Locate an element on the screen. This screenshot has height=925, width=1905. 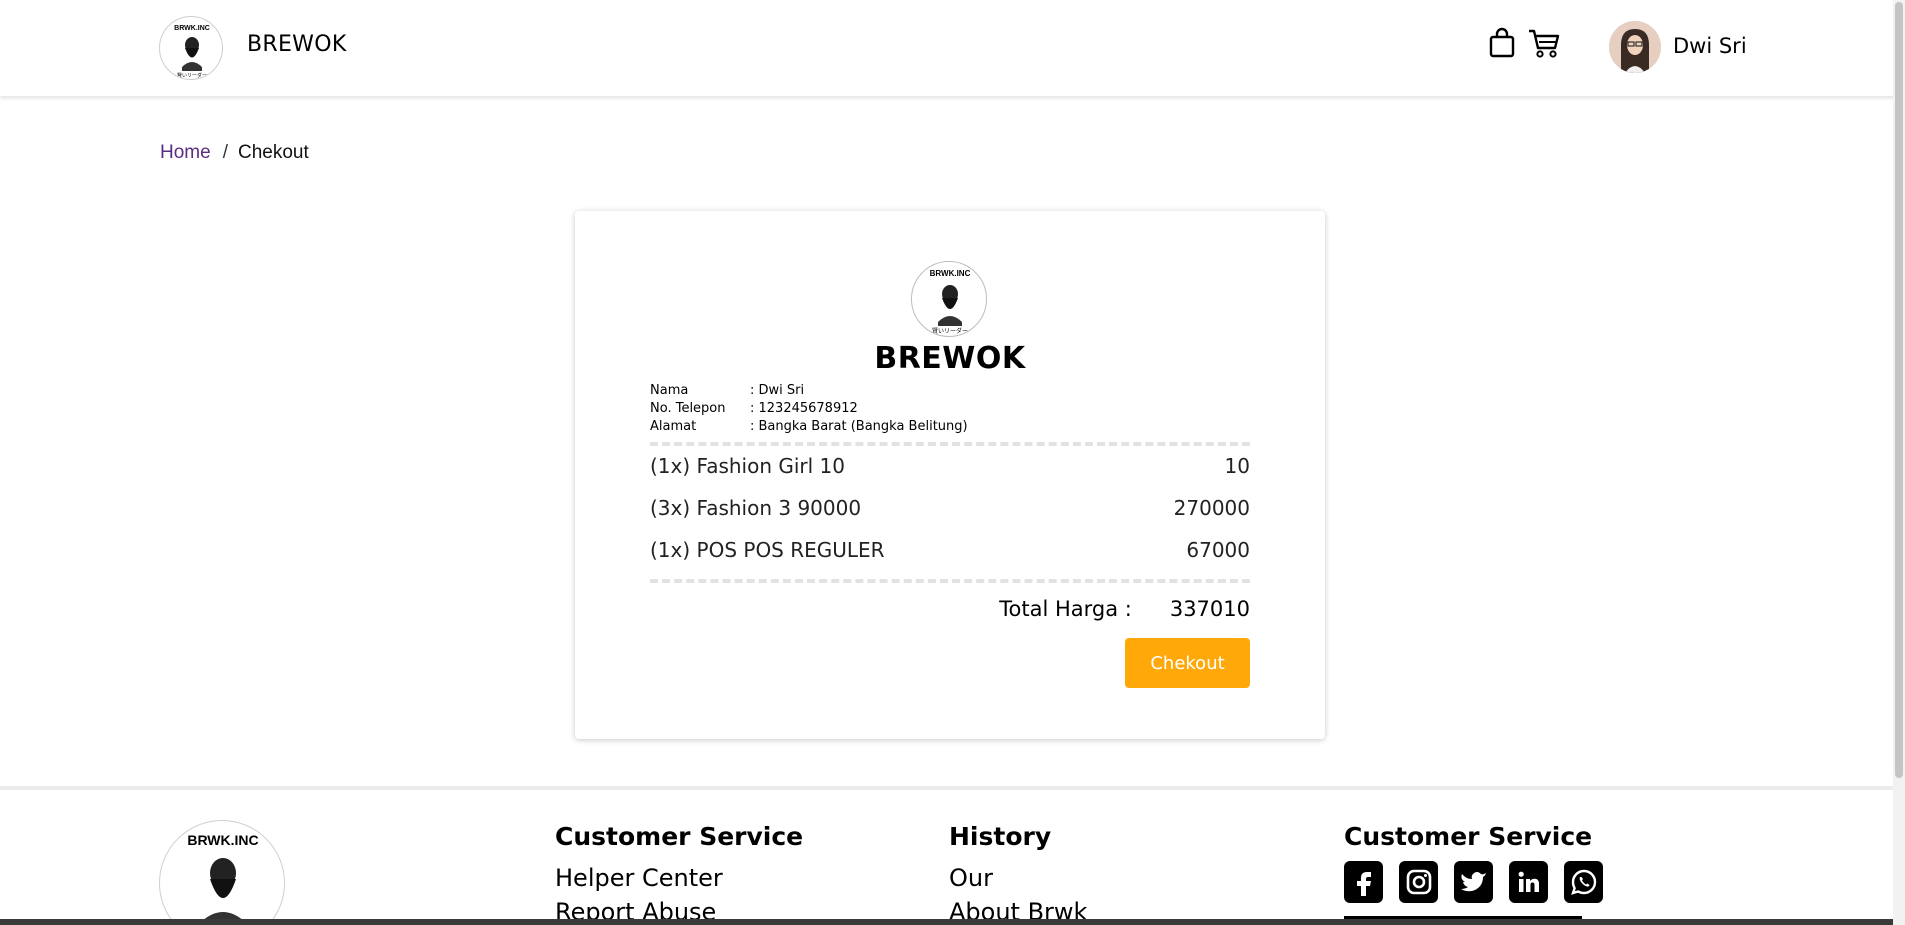
avatar is located at coordinates (1635, 47).